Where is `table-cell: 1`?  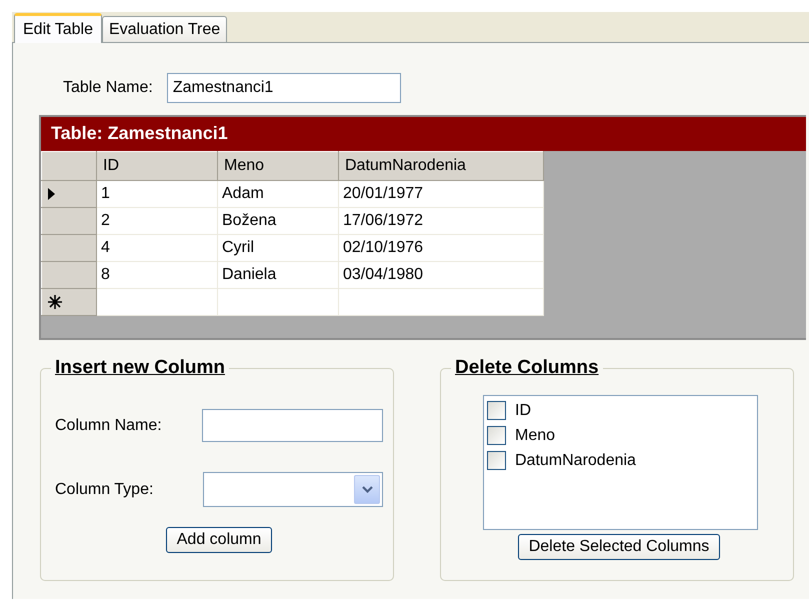
table-cell: 1 is located at coordinates (157, 194).